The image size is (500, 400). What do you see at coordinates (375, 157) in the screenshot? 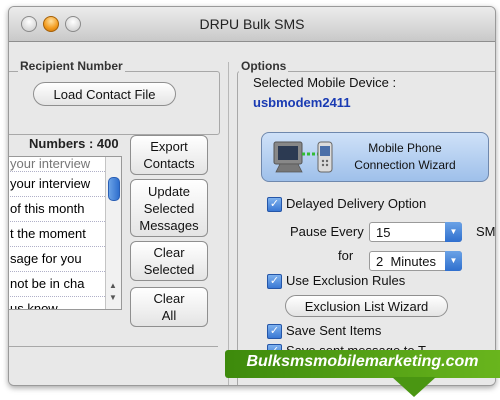
I see `connection-wizard-button: Mobile Phone Connection Wizard` at bounding box center [375, 157].